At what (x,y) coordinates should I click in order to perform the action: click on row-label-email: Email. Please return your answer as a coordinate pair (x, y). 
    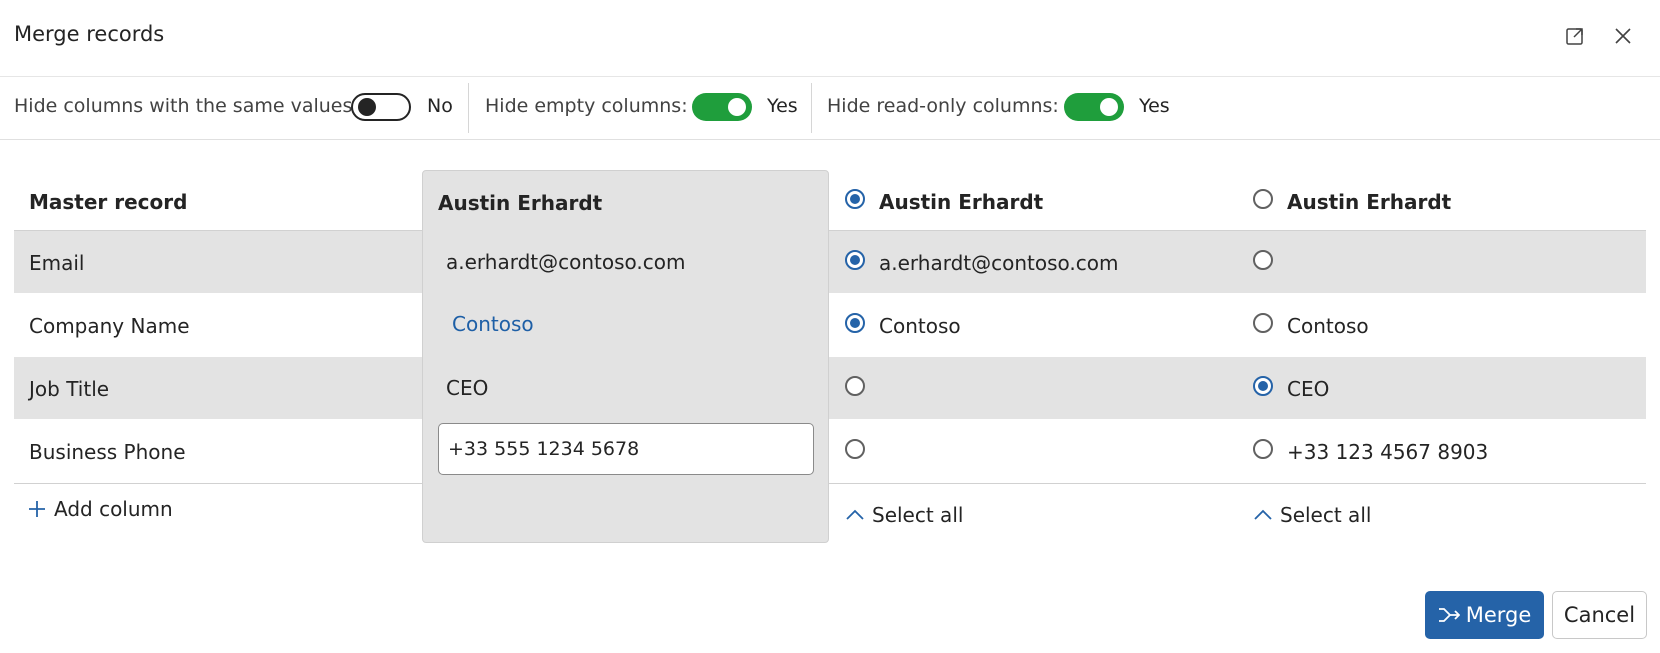
    Looking at the image, I should click on (57, 263).